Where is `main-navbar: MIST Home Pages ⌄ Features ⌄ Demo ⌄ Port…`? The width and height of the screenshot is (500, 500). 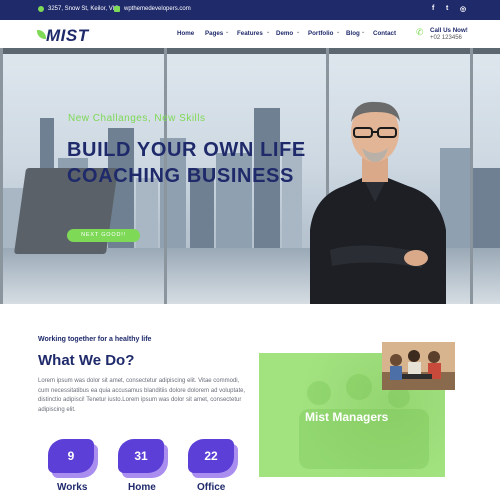 main-navbar: MIST Home Pages ⌄ Features ⌄ Demo ⌄ Port… is located at coordinates (250, 34).